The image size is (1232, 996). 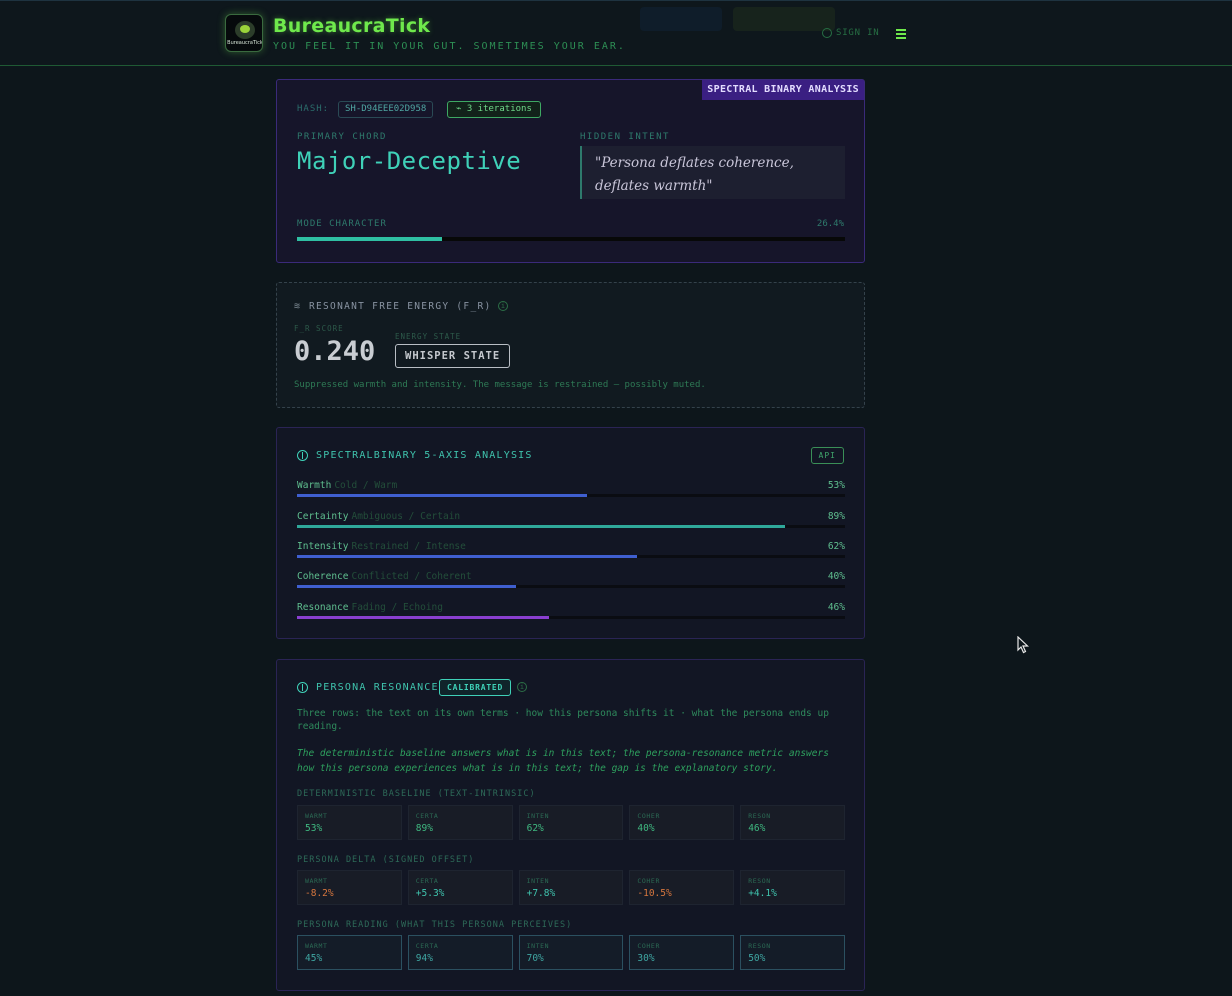 What do you see at coordinates (571, 490) in the screenshot?
I see `axis-row: Warmth Cold / Warm 53%` at bounding box center [571, 490].